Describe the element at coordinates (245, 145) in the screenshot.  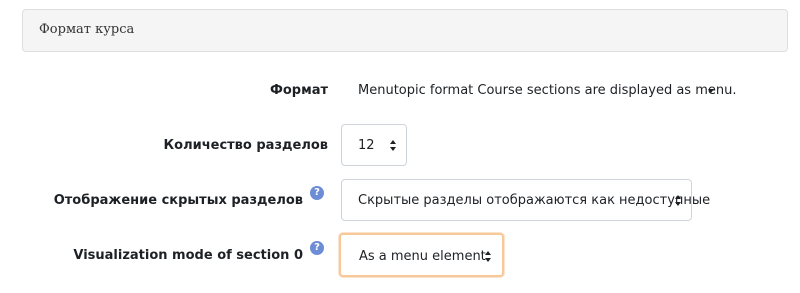
I see `num-sections-label: Количество разделов` at that location.